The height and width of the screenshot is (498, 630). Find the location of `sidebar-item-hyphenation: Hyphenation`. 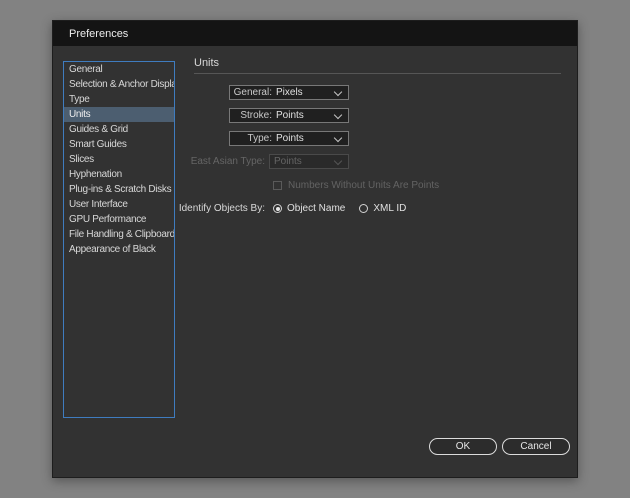

sidebar-item-hyphenation: Hyphenation is located at coordinates (119, 174).